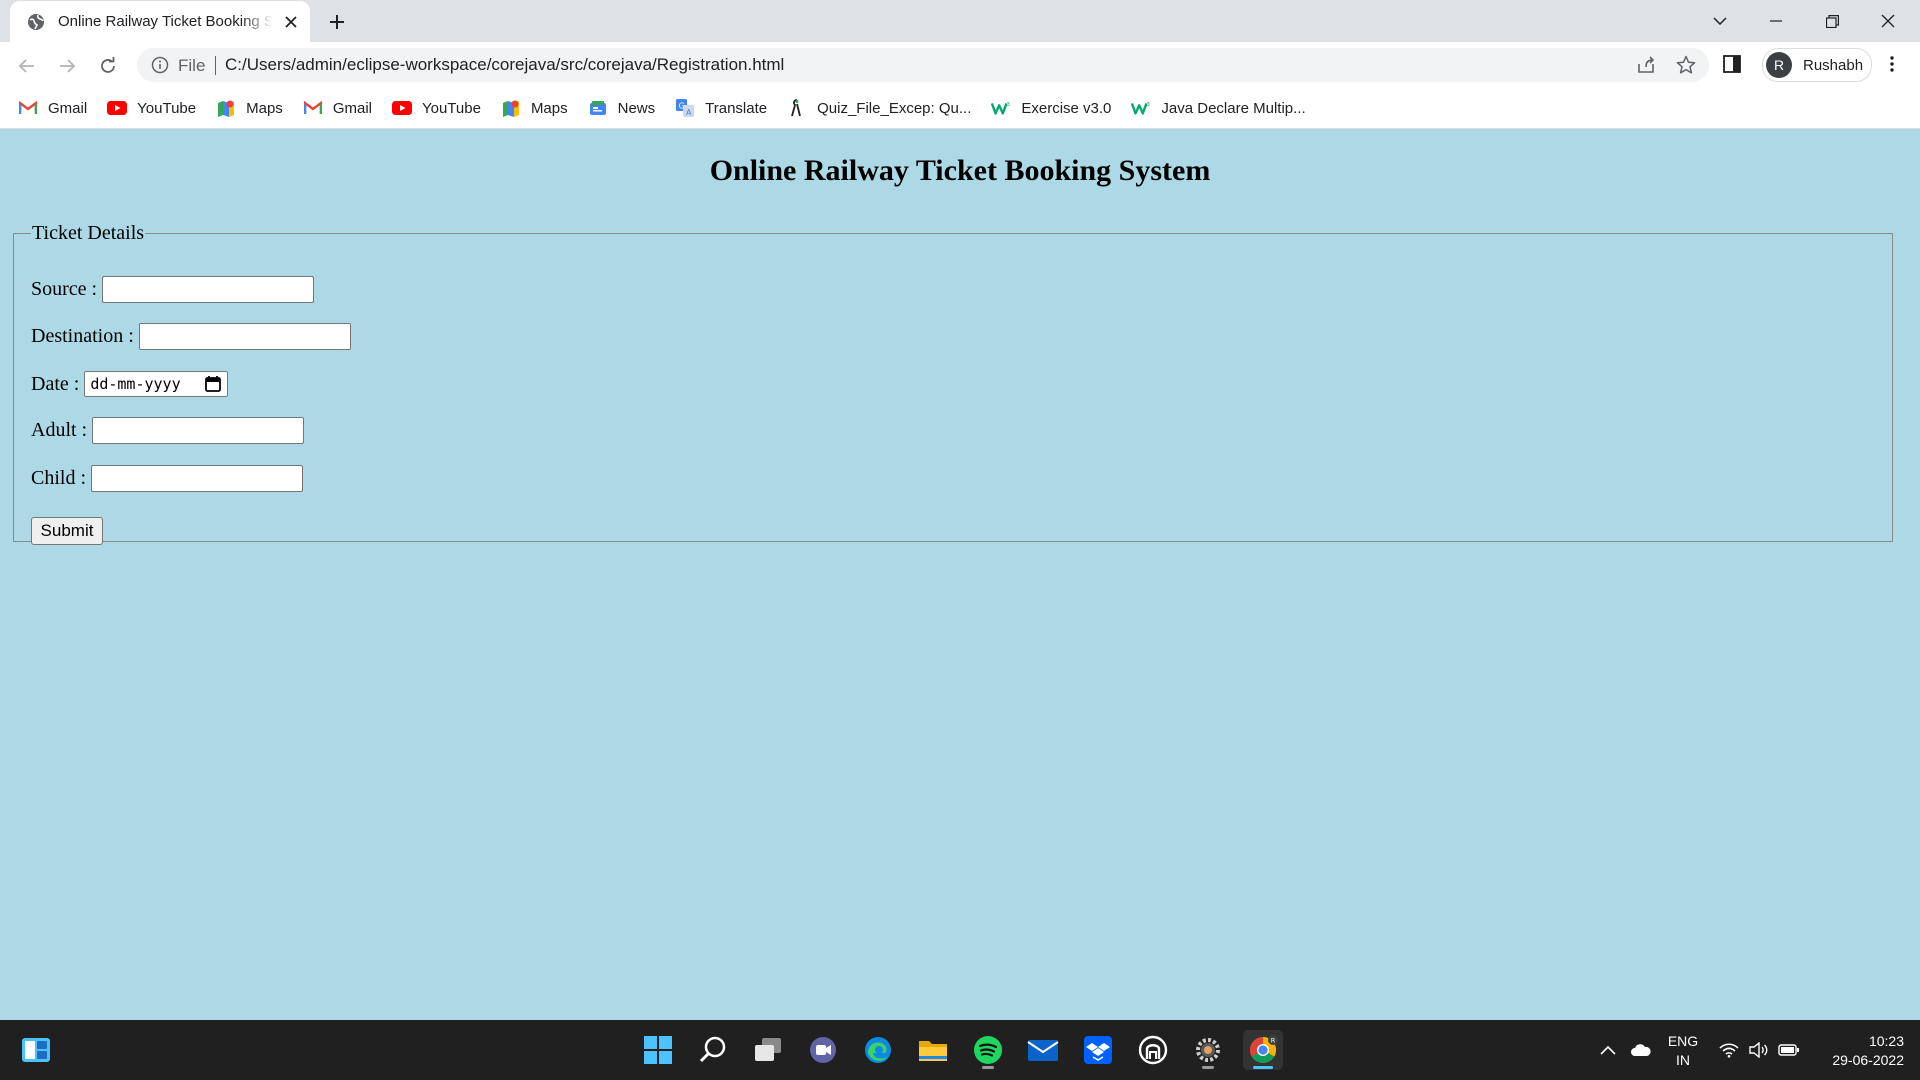 The image size is (1920, 1080). Describe the element at coordinates (1858, 1051) in the screenshot. I see `clock: 10:23 29-06-2022` at that location.